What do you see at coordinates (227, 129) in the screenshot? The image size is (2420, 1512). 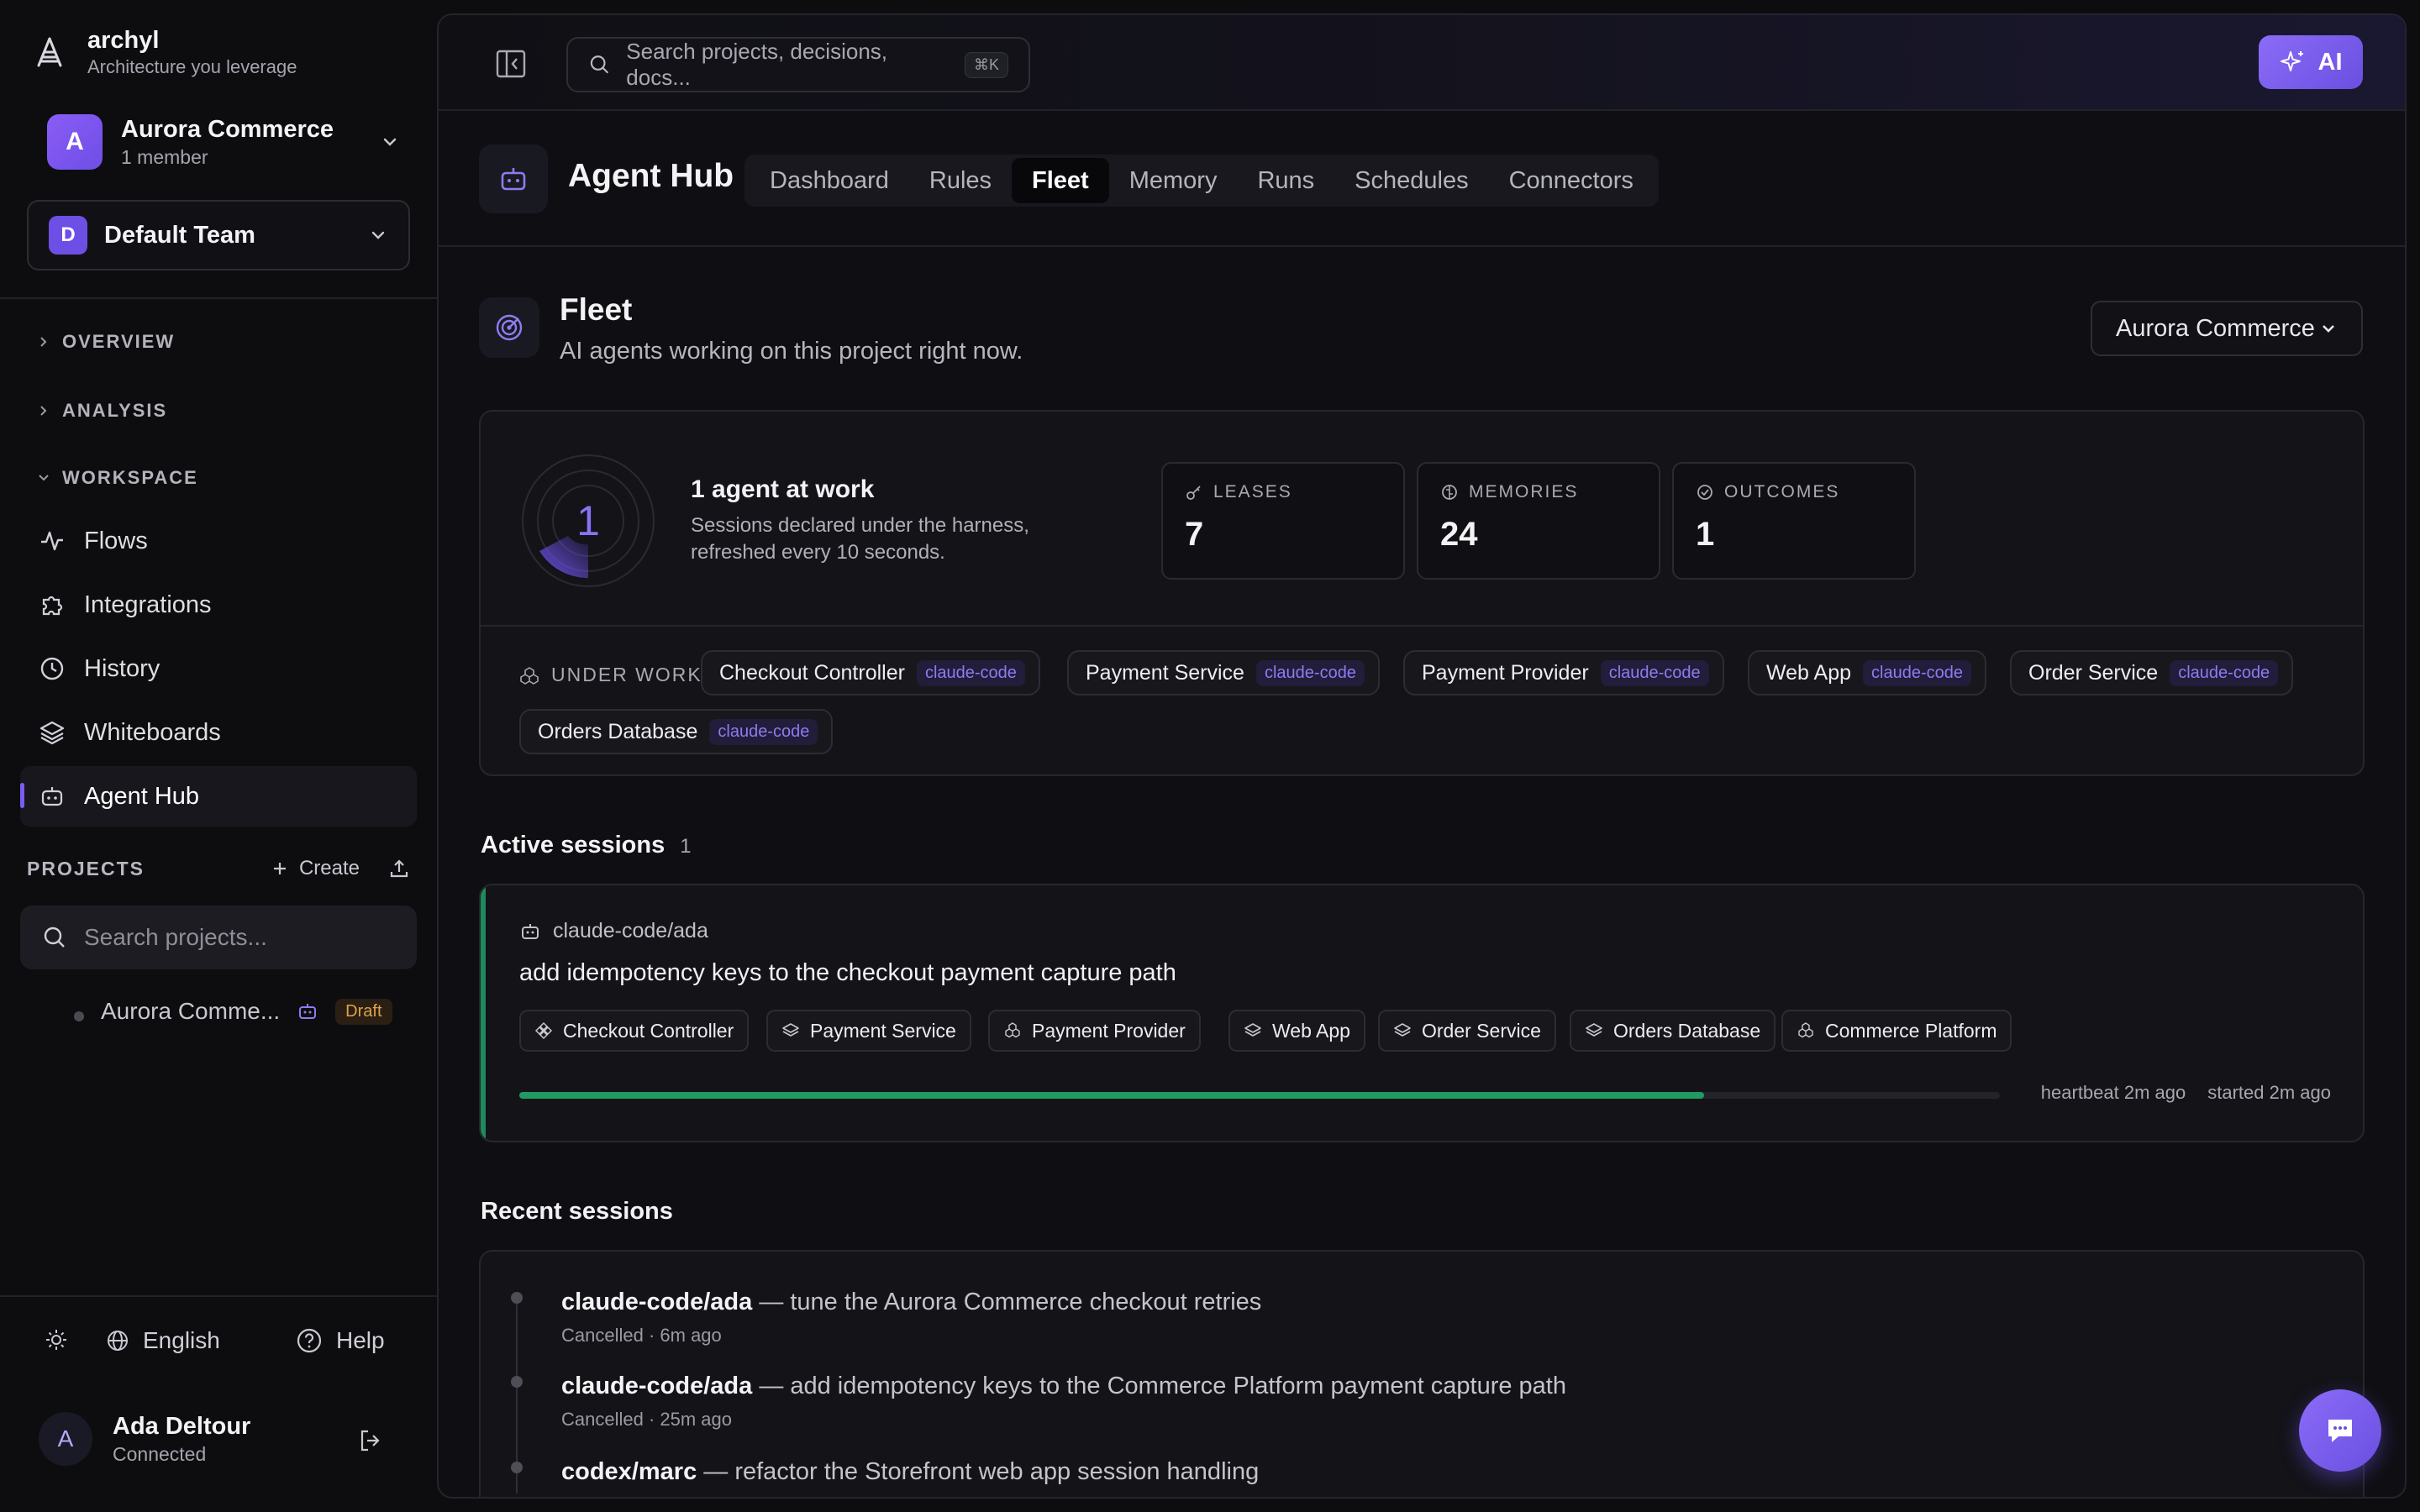 I see `org-name: Aurora Commerce` at bounding box center [227, 129].